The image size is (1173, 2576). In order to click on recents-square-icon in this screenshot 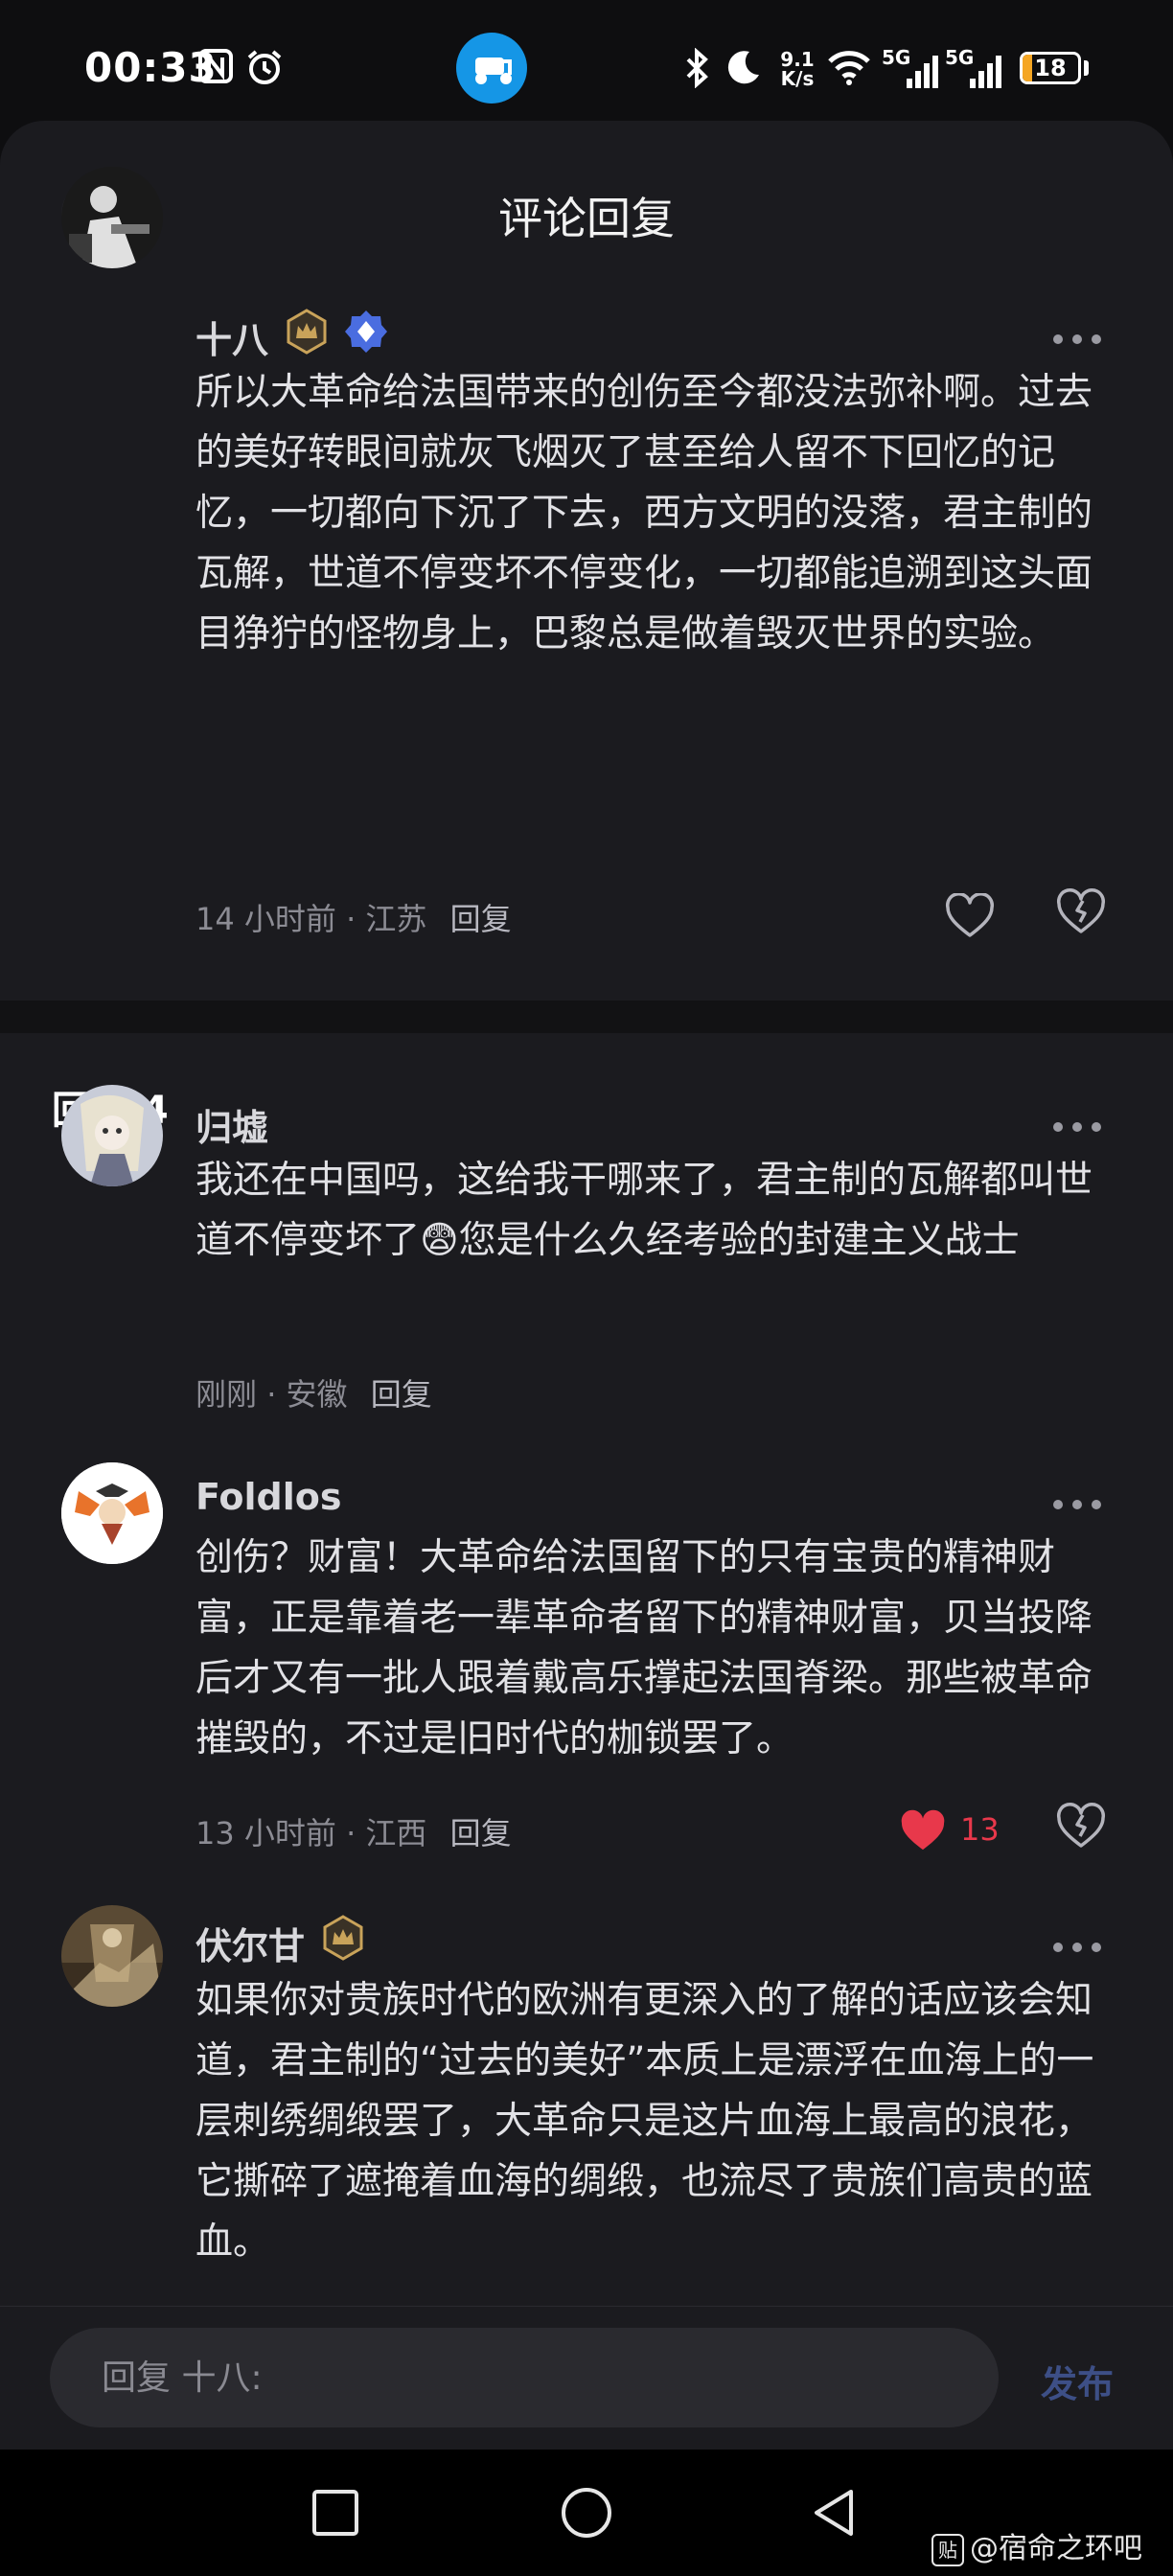, I will do `click(335, 2513)`.